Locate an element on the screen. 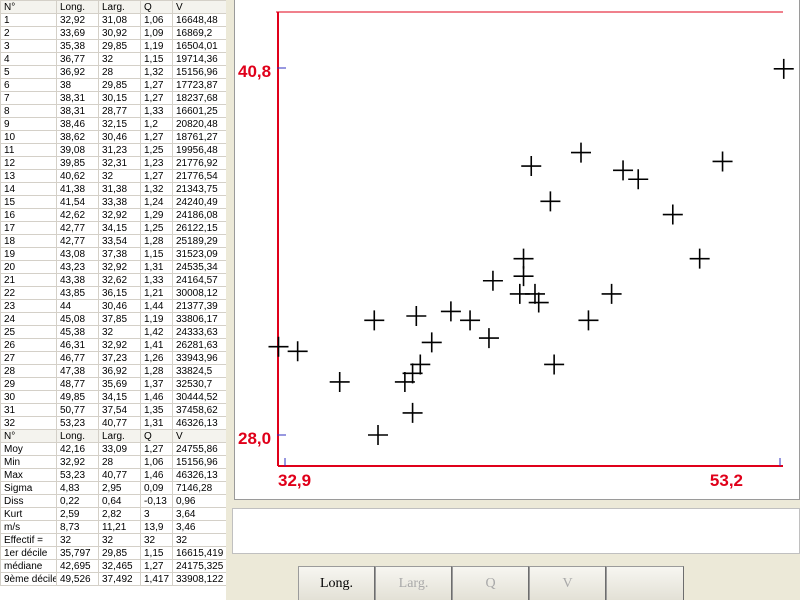 This screenshot has width=800, height=600. table-row: 3 35,38 29,85 1,19 16504,01 is located at coordinates (113, 46).